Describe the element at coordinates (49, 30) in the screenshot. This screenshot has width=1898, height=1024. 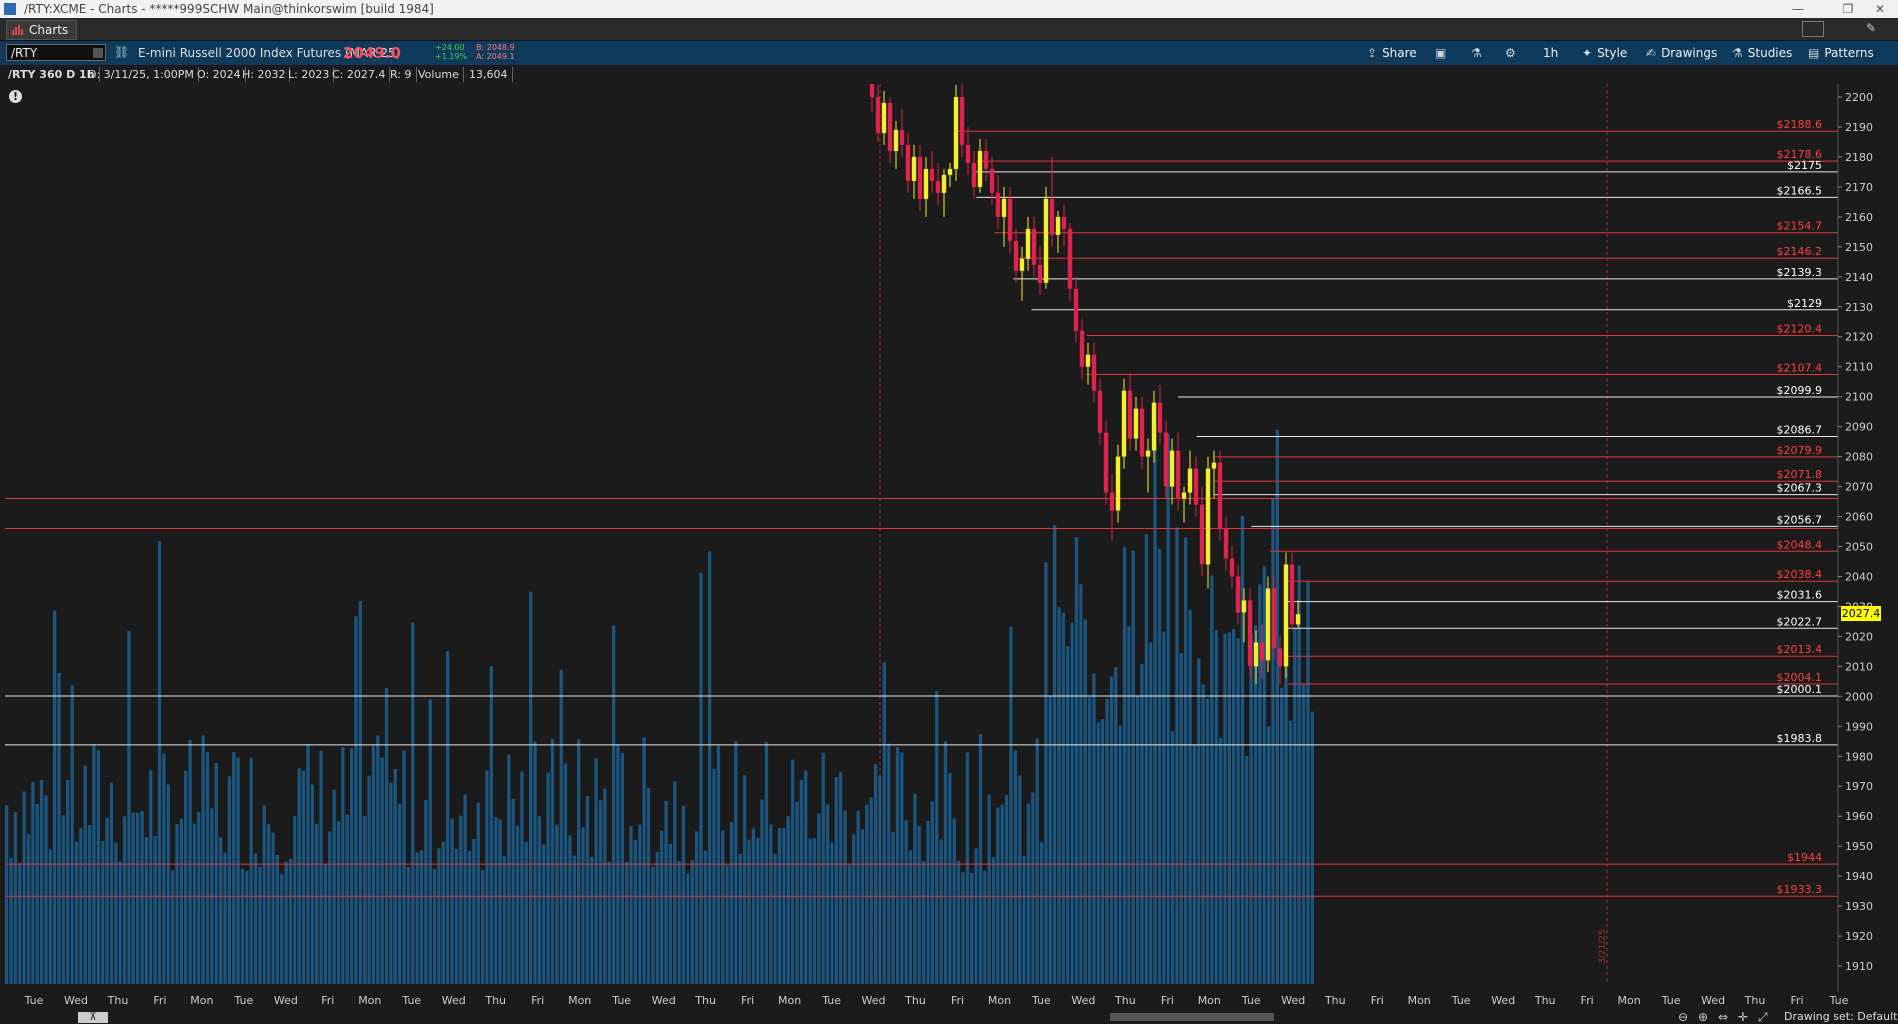
I see `tab-charts-label: Charts` at that location.